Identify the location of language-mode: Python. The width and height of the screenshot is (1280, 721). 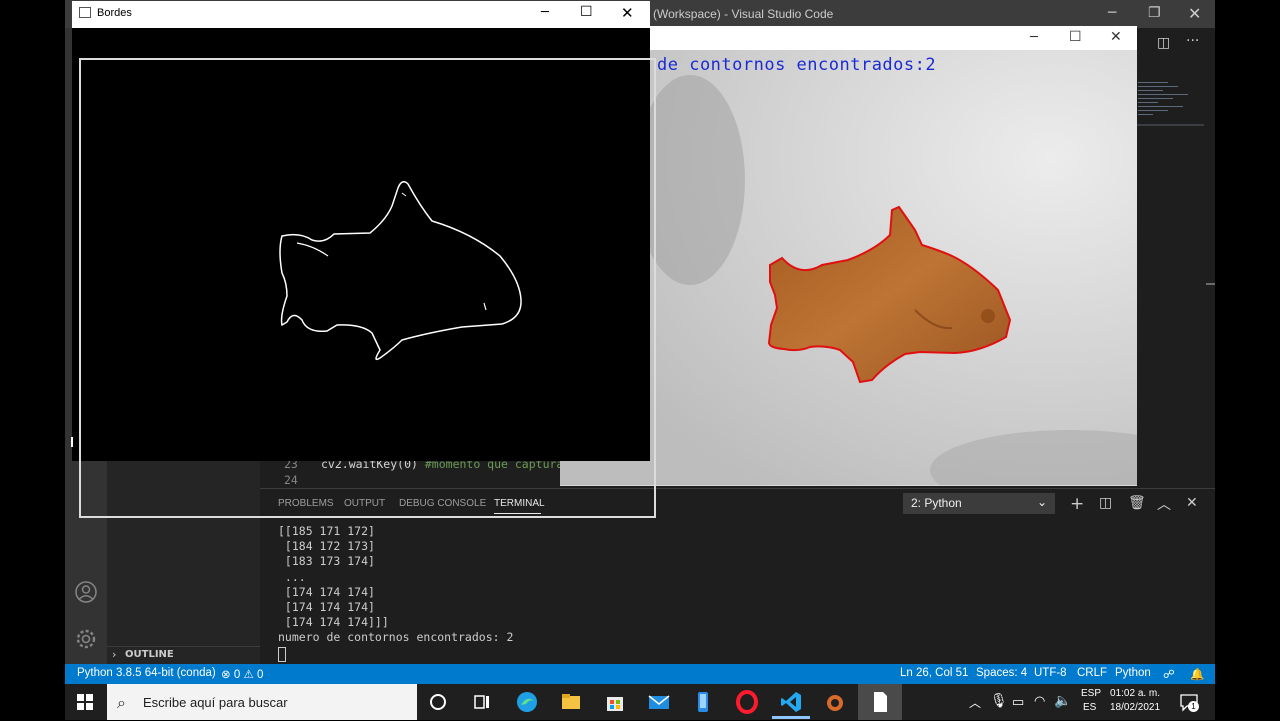
(1133, 673).